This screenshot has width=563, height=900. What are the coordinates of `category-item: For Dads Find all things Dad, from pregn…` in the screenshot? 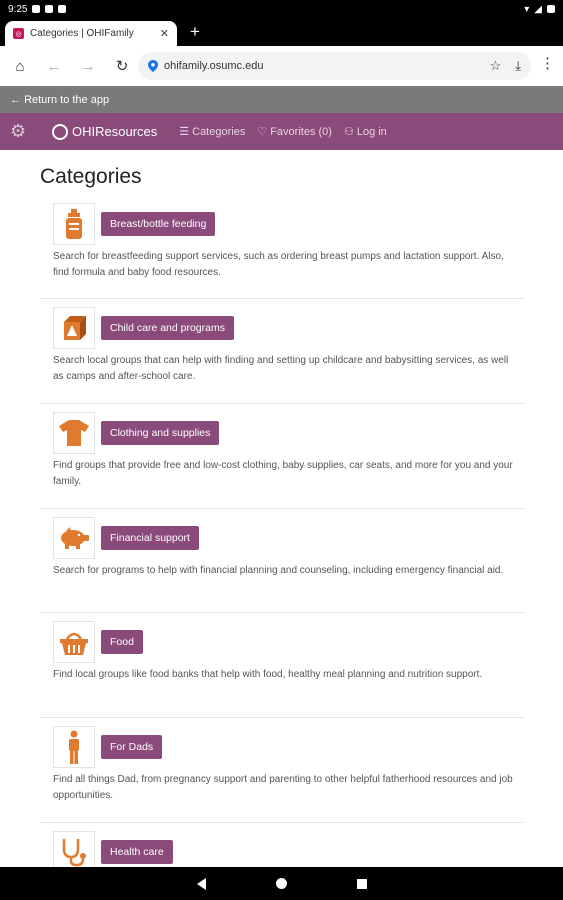 It's located at (282, 774).